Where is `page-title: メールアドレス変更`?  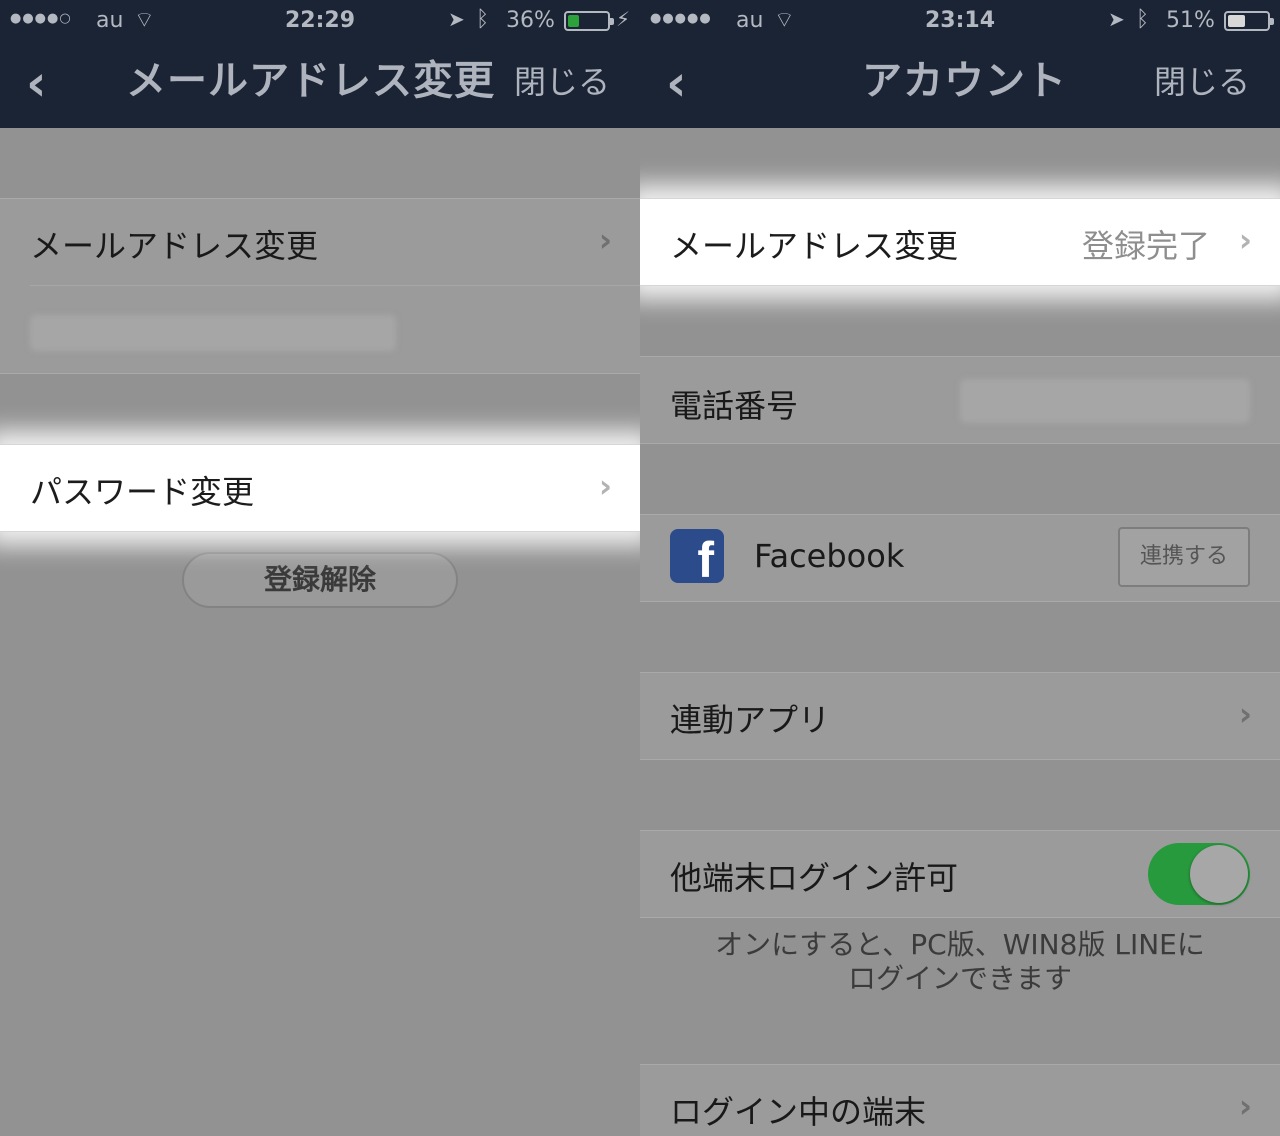
page-title: メールアドレス変更 is located at coordinates (310, 81).